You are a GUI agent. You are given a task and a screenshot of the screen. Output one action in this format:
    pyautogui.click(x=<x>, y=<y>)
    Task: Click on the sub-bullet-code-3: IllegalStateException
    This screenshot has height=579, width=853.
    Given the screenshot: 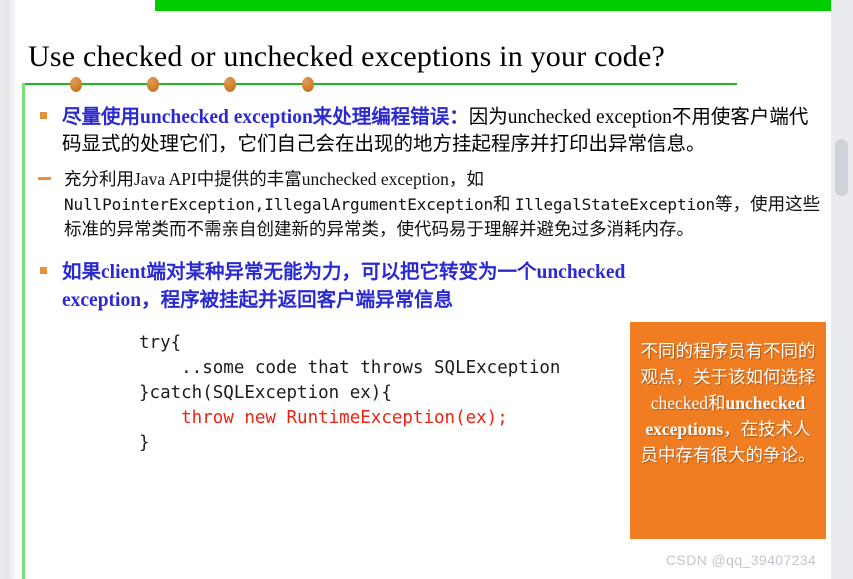 What is the action you would take?
    pyautogui.click(x=615, y=204)
    